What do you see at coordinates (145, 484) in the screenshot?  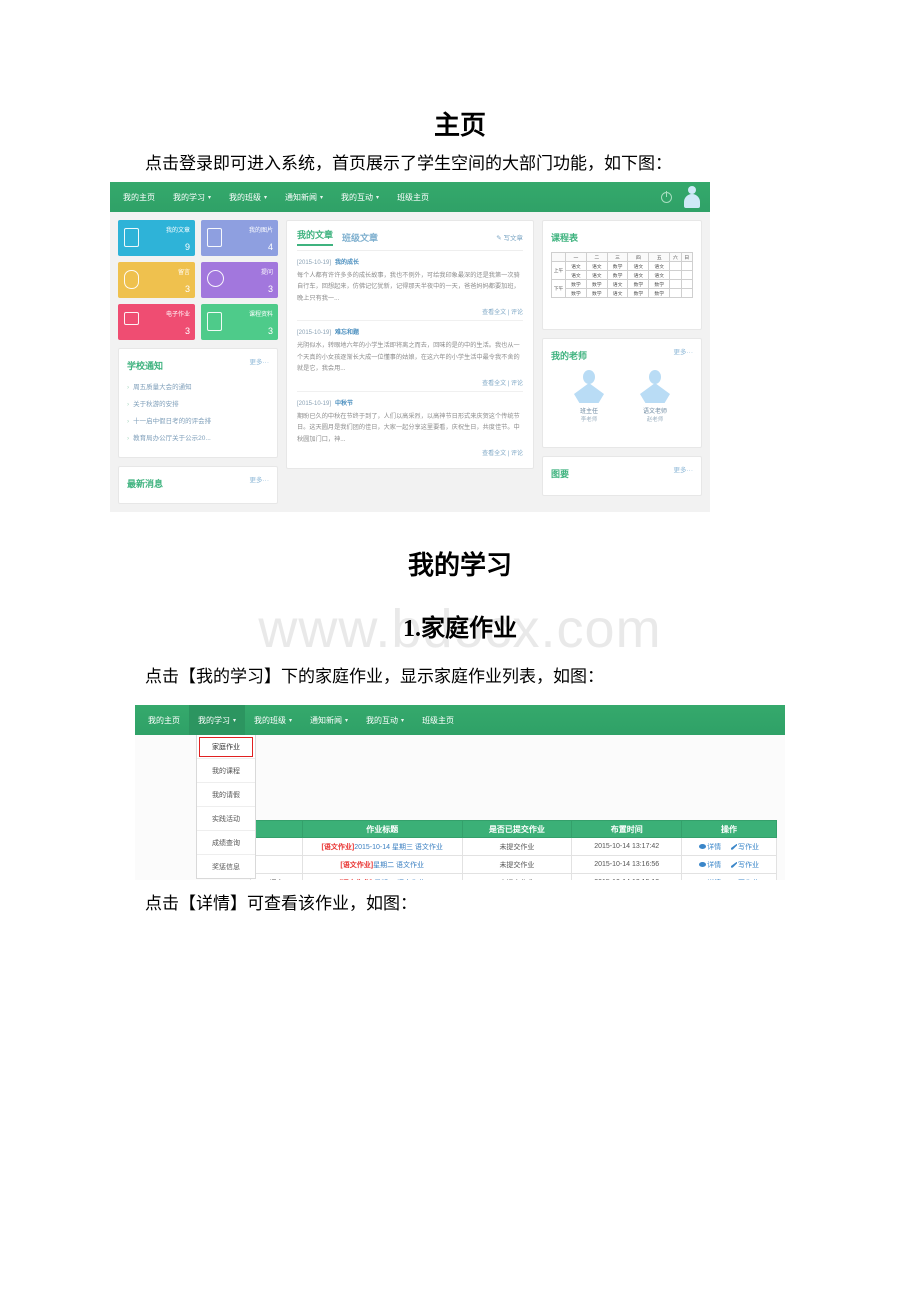 I see `card-title: 最新消息` at bounding box center [145, 484].